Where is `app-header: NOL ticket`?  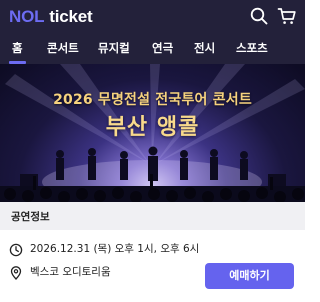 app-header: NOL ticket is located at coordinates (152, 16).